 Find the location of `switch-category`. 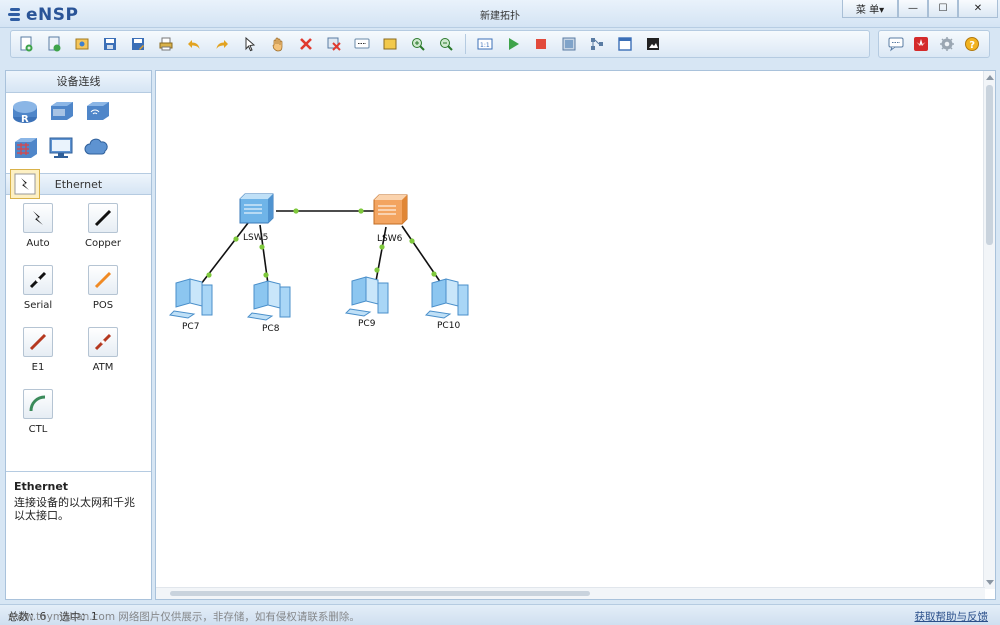

switch-category is located at coordinates (61, 112).